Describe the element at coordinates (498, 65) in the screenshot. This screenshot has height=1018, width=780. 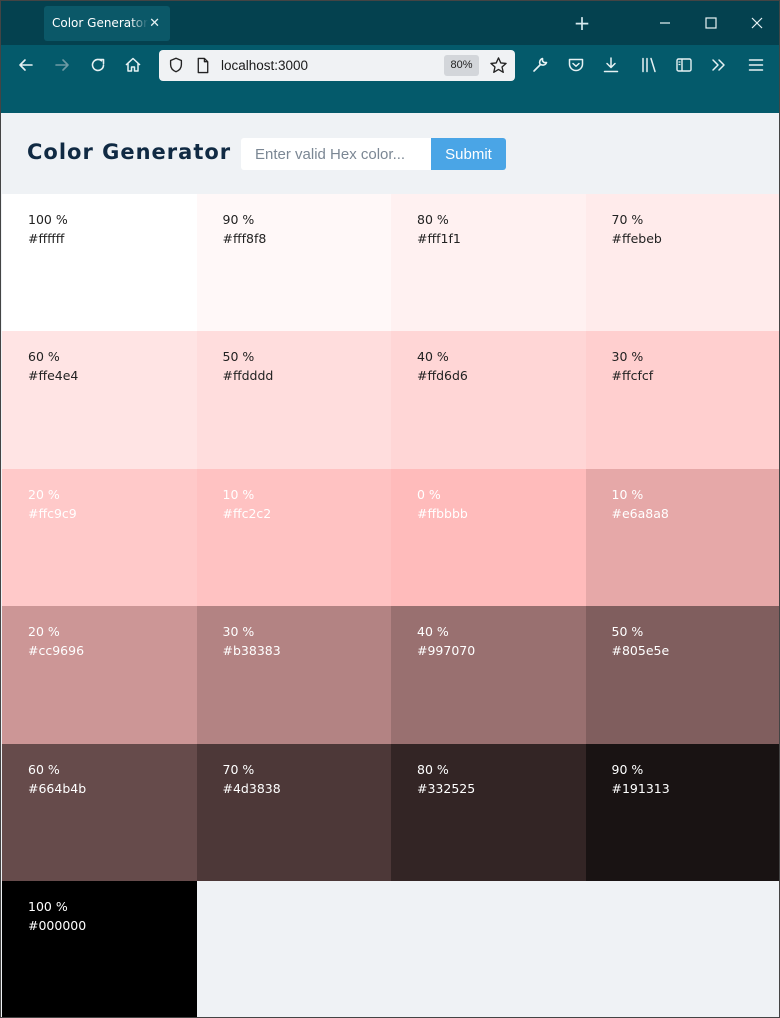
I see `star-icon` at that location.